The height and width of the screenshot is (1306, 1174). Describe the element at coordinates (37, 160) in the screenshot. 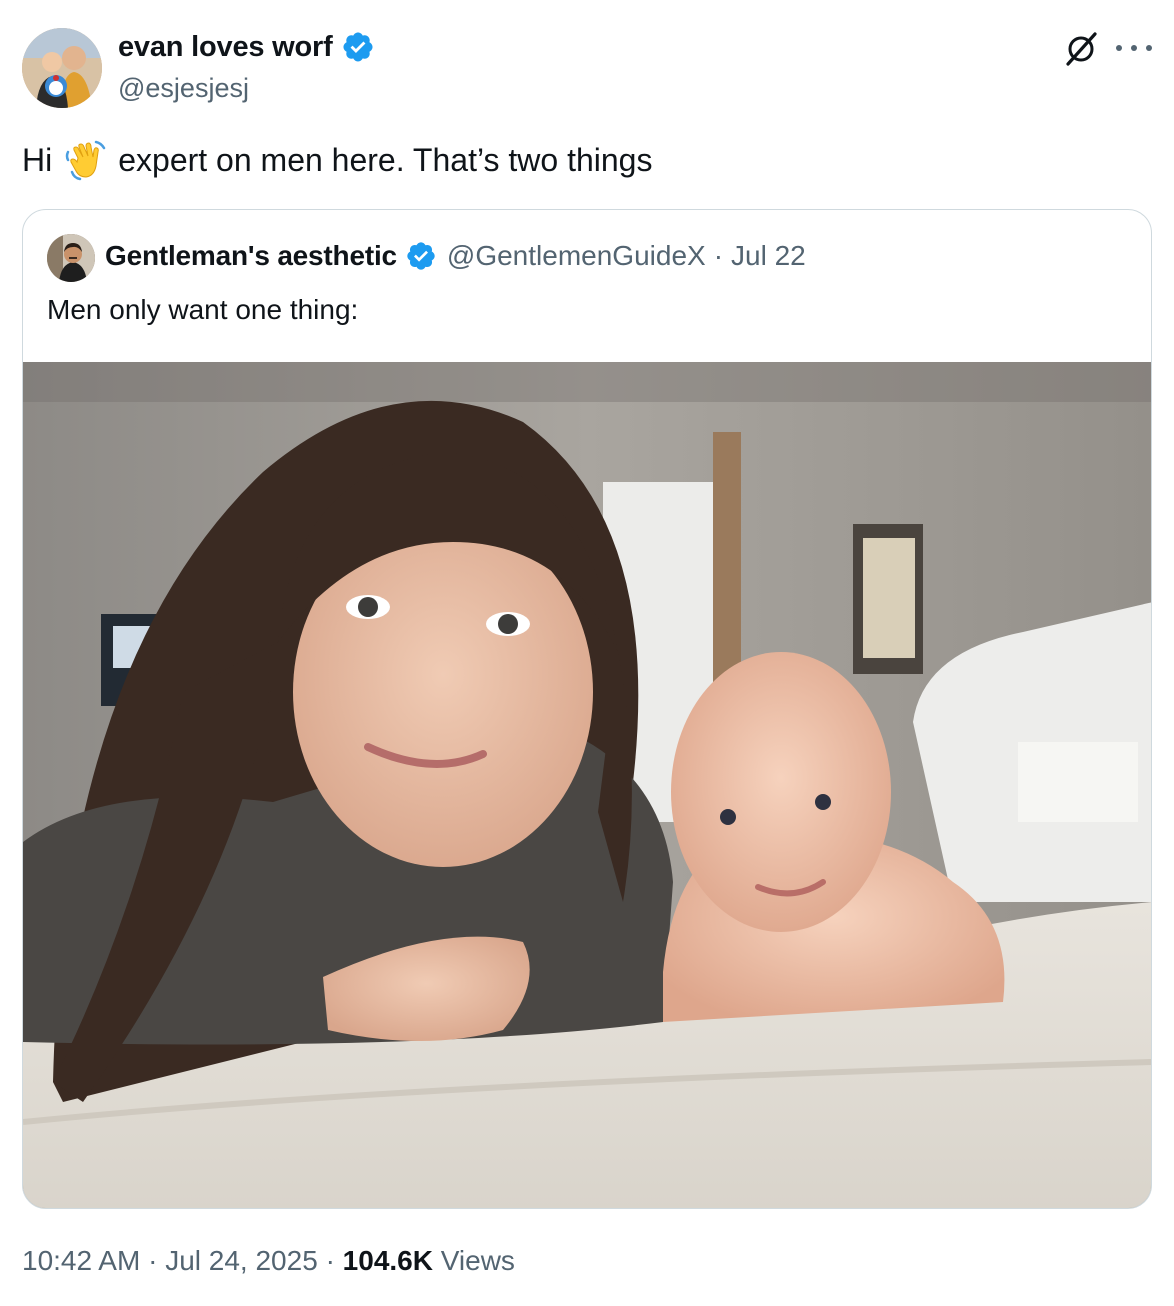

I see `tweet-text-before: Hi` at that location.